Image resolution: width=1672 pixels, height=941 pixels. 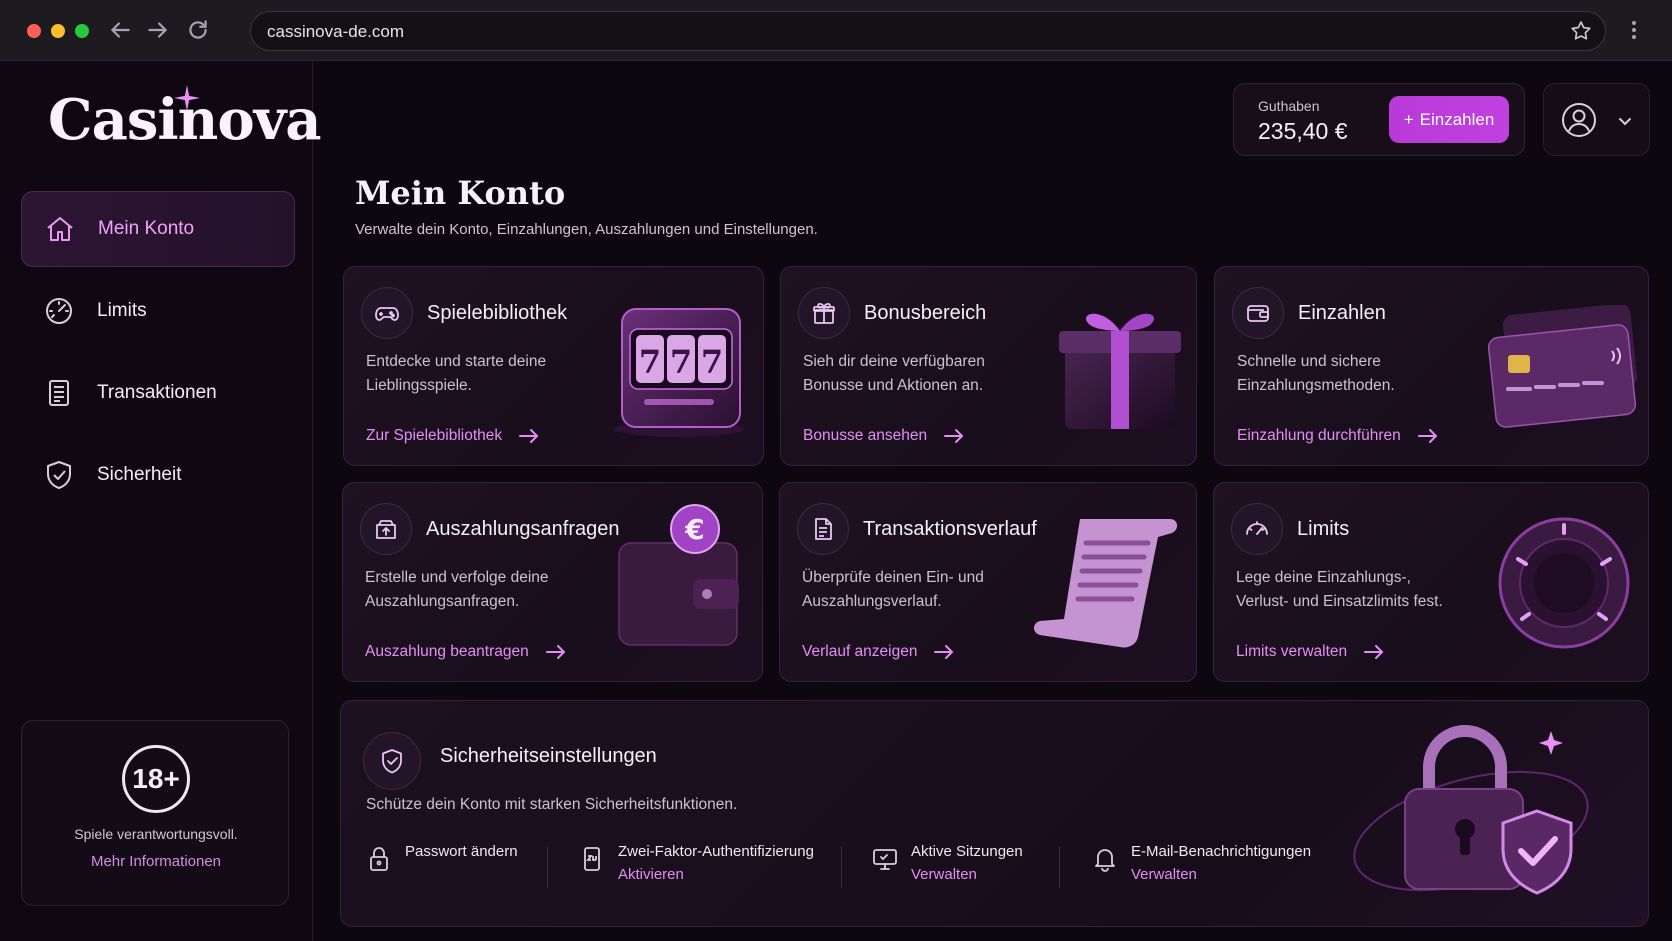 What do you see at coordinates (925, 313) in the screenshot?
I see `card-title: Bonusbereich` at bounding box center [925, 313].